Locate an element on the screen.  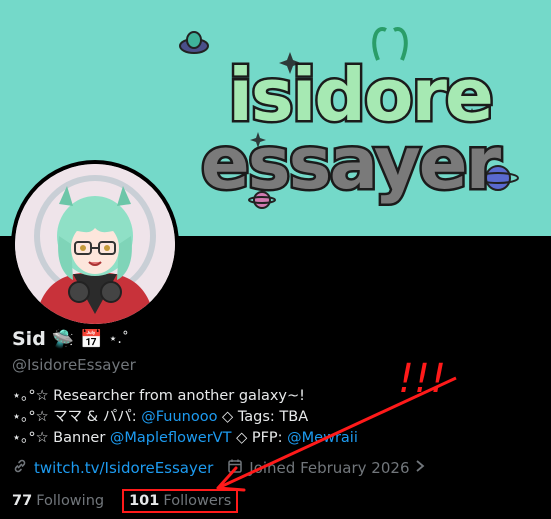
chevron-right-icon is located at coordinates (420, 468).